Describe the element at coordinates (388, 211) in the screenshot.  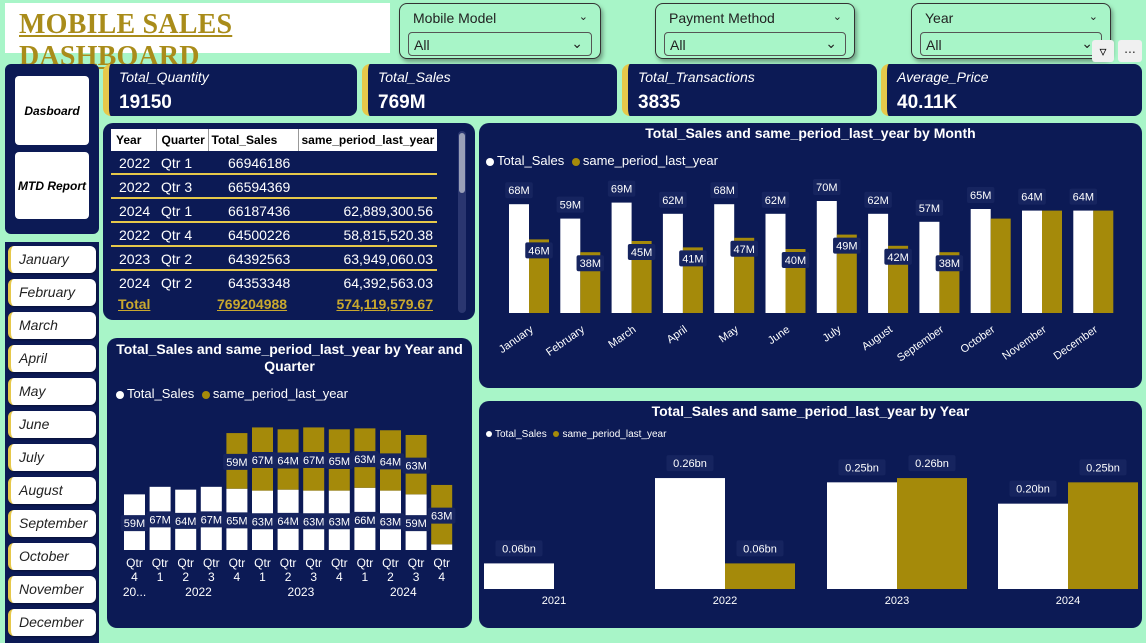
I see `cell-same-period: 62,889,300.56` at that location.